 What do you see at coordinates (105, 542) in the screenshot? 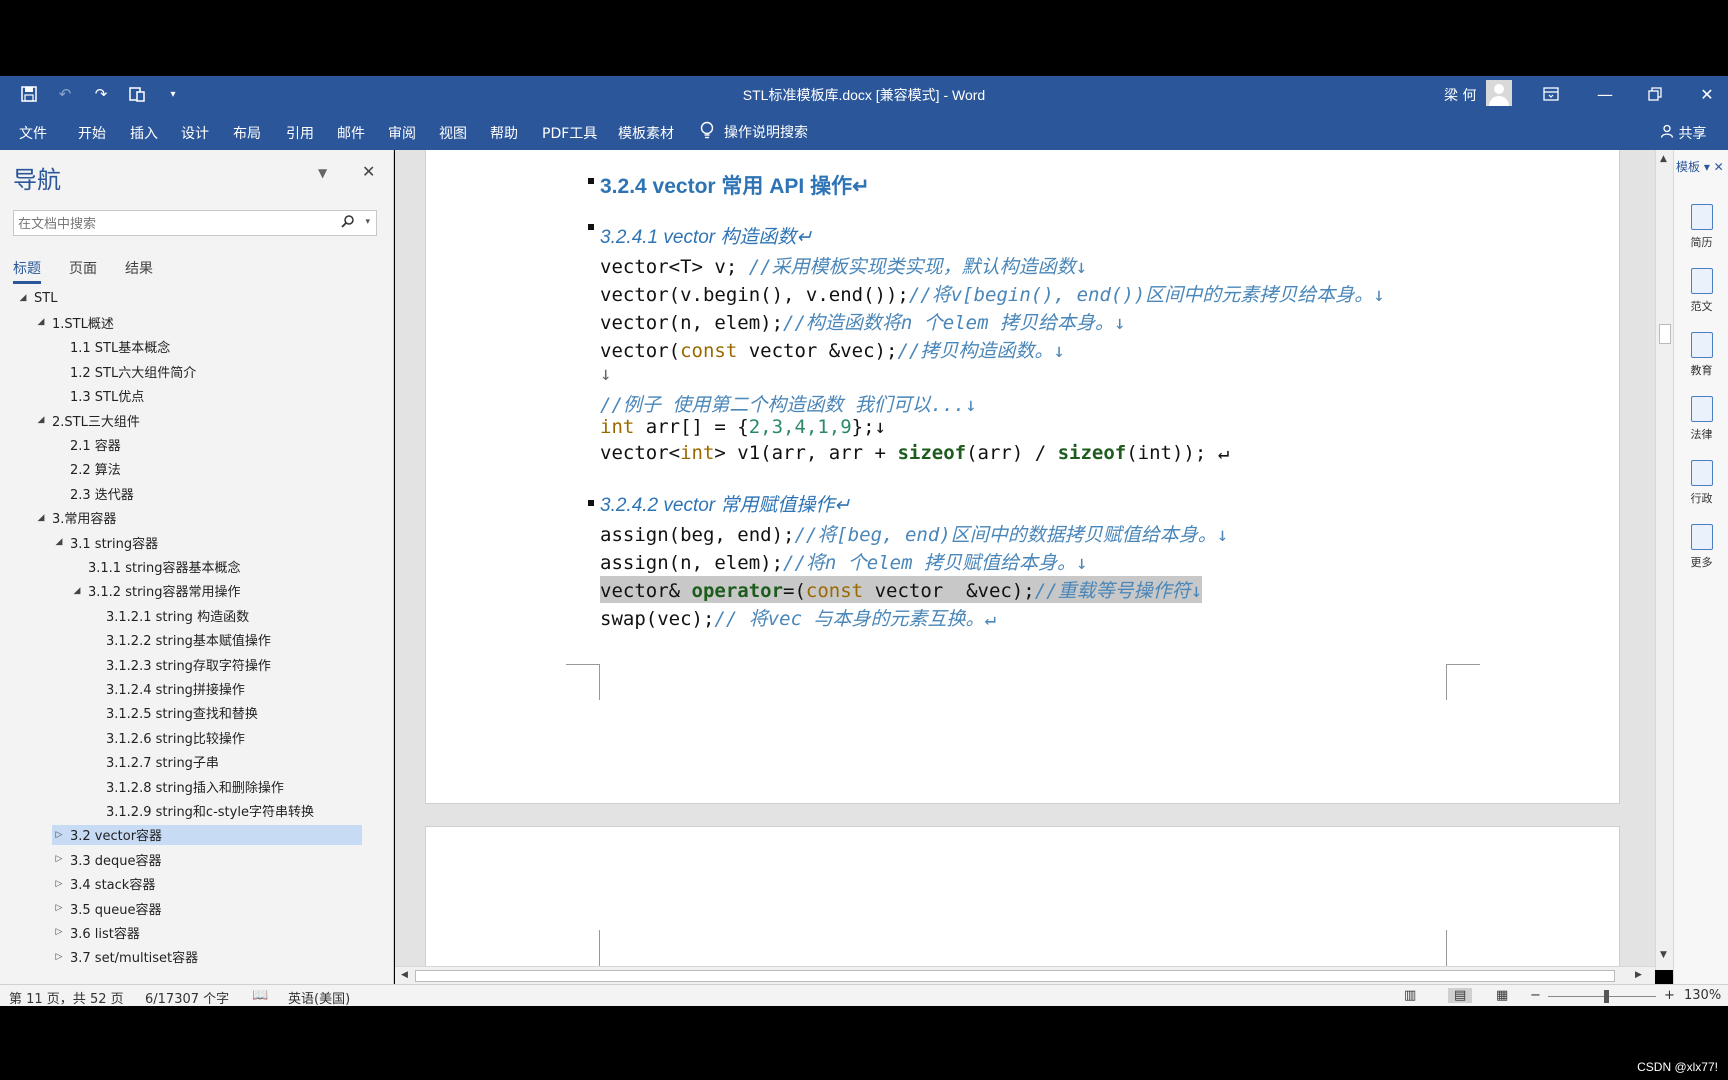
I see `nav-tree-item: ◢ 3.1 string容器` at bounding box center [105, 542].